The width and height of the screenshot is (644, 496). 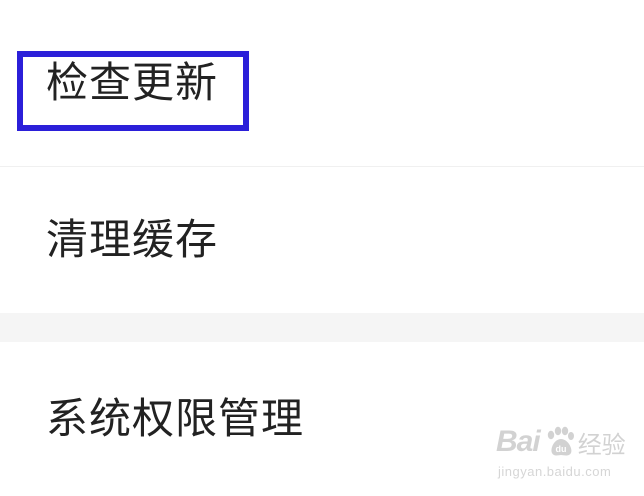 I want to click on settings-item-label: 清理缓存, so click(x=132, y=239).